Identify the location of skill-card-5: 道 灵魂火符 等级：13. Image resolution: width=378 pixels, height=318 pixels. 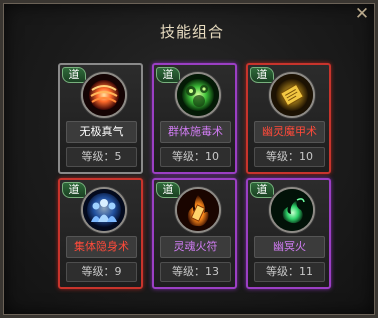
(194, 233).